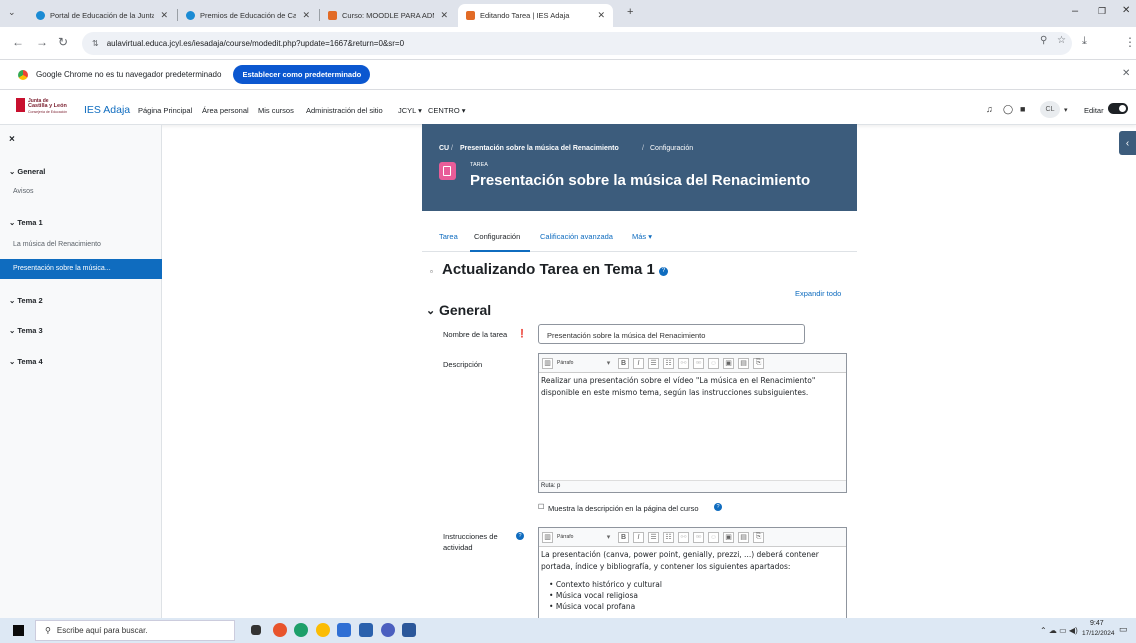  Describe the element at coordinates (1097, 623) in the screenshot. I see `clock-time: 9:47` at that location.